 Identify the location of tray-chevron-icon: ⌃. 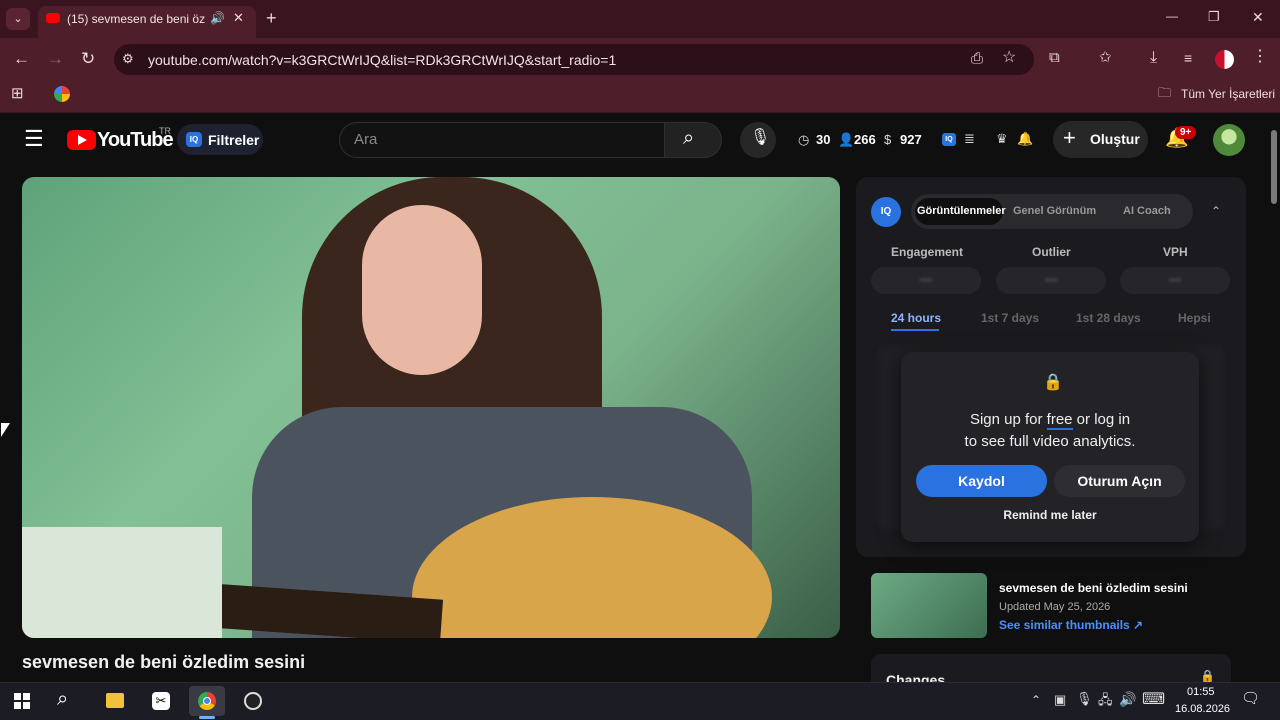
(1036, 700).